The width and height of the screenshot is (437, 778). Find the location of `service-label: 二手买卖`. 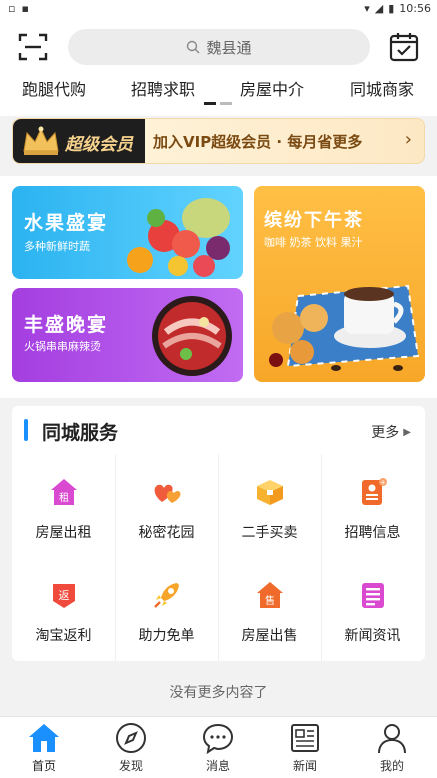

service-label: 二手买卖 is located at coordinates (269, 533).